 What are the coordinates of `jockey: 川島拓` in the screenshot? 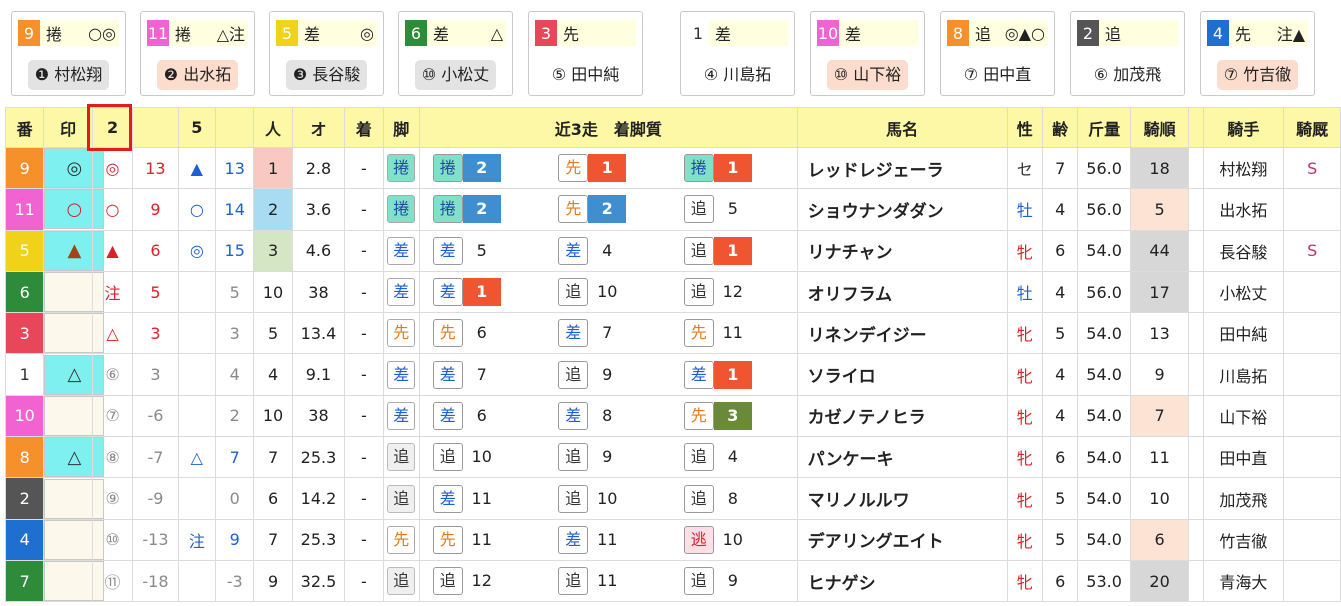 It's located at (1243, 374).